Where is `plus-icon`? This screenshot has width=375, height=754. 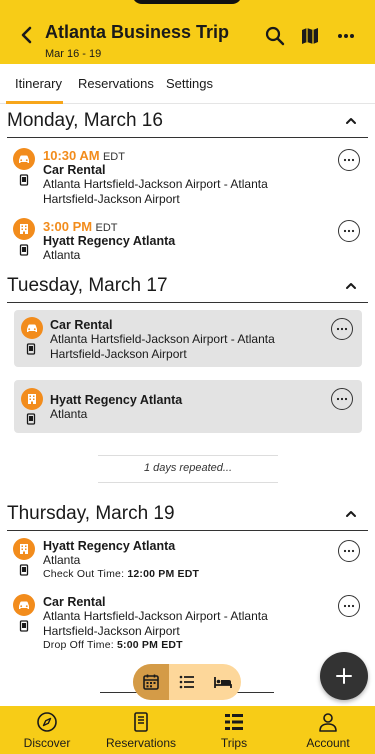
plus-icon is located at coordinates (344, 676).